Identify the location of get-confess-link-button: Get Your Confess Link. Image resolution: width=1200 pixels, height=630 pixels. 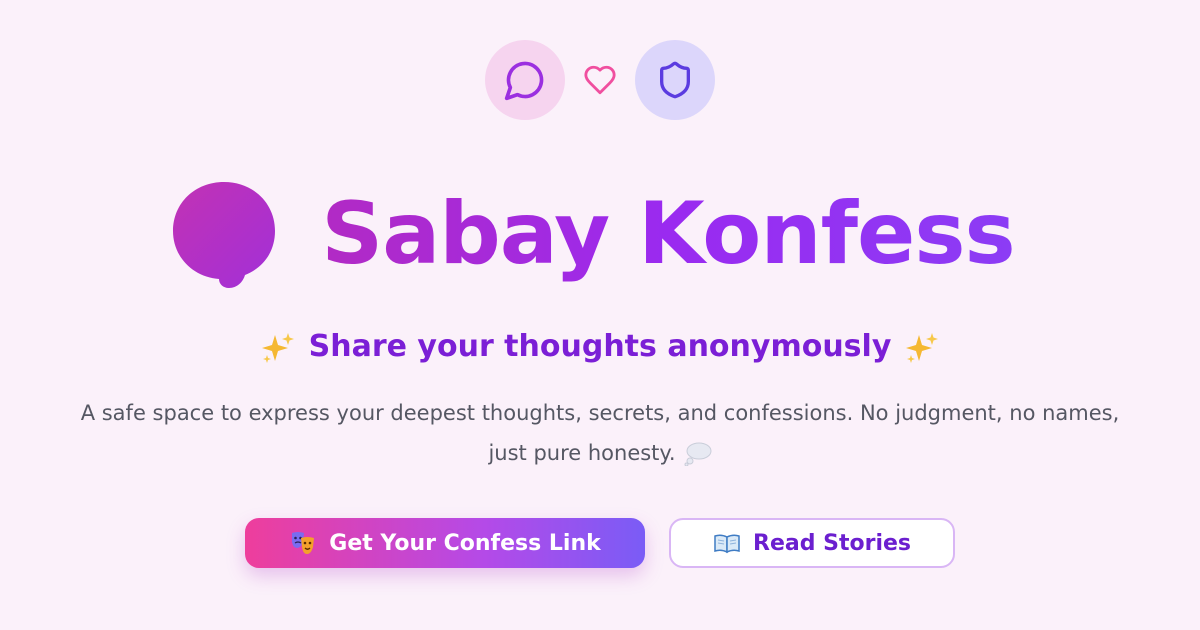
(445, 543).